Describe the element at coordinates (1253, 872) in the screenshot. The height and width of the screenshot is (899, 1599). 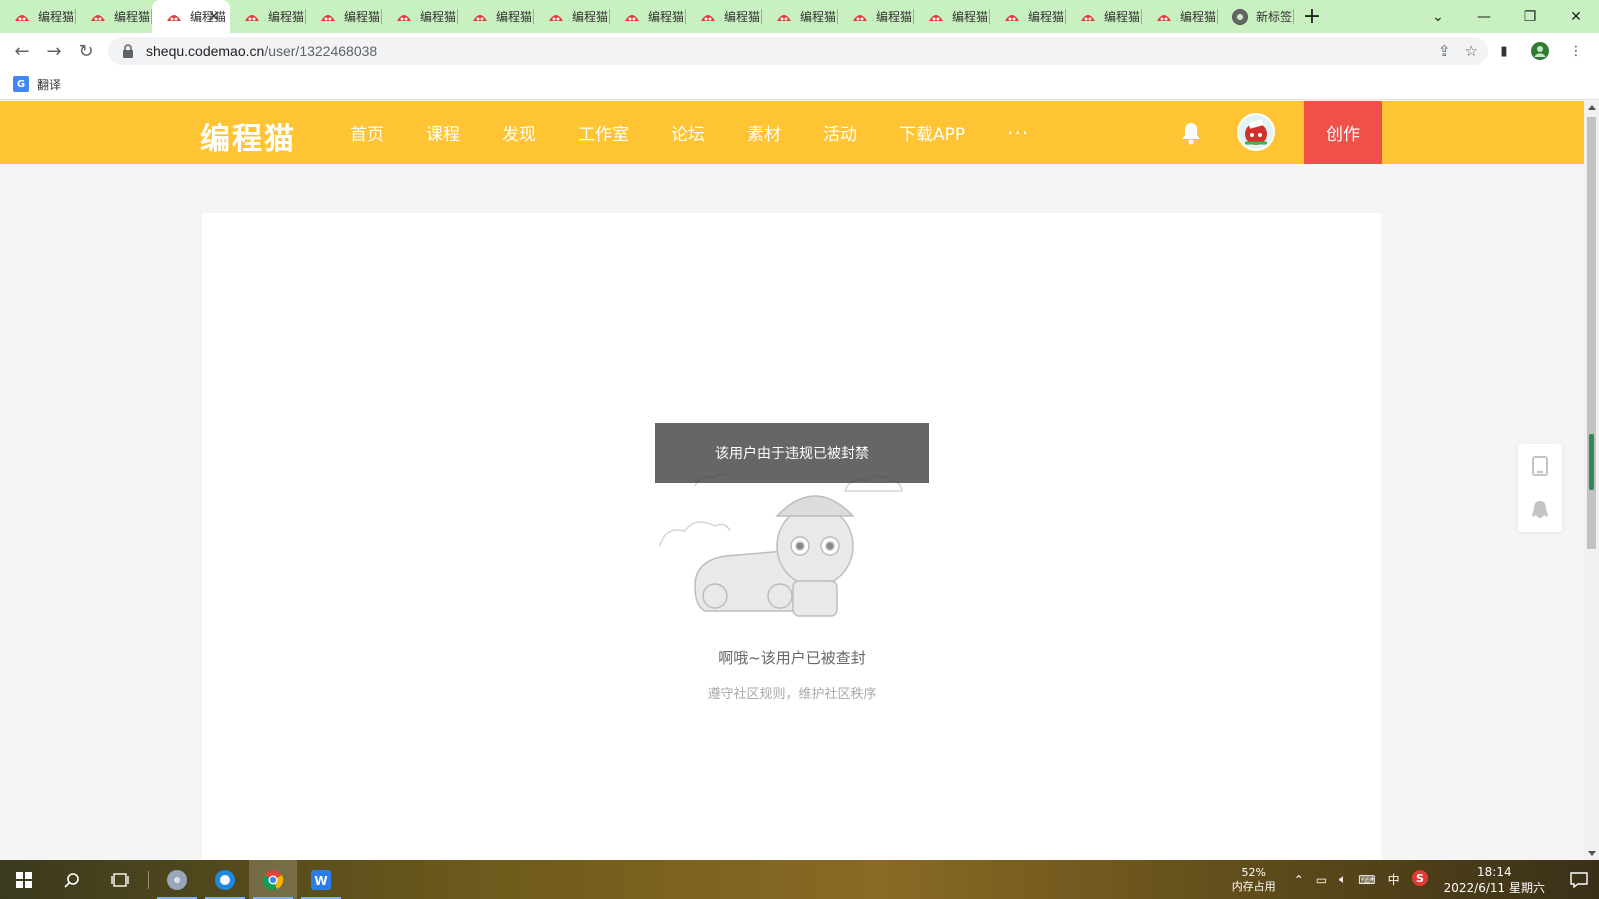
I see `memory-percent: 52%` at that location.